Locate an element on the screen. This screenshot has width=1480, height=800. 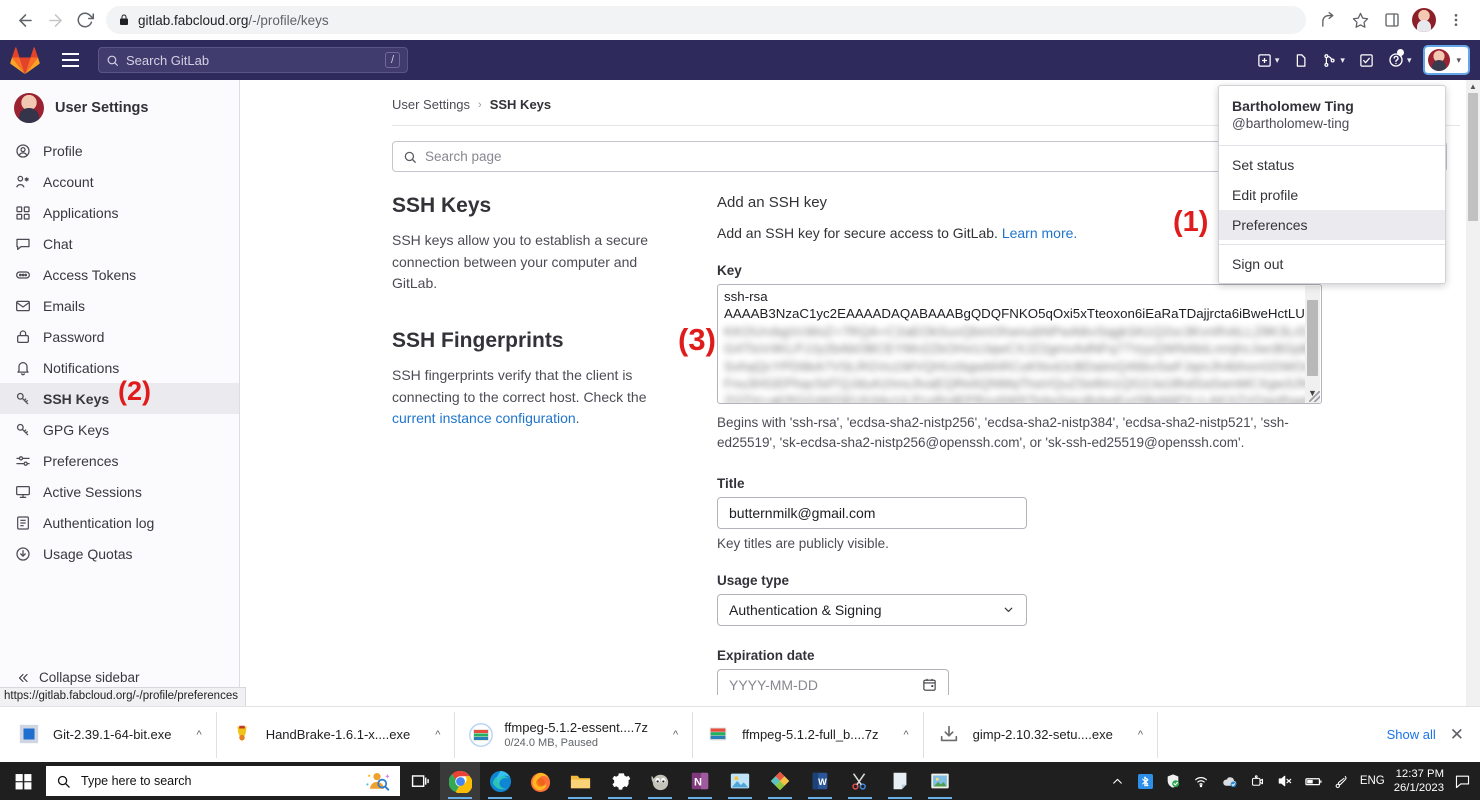
user-avatar is located at coordinates (1439, 60).